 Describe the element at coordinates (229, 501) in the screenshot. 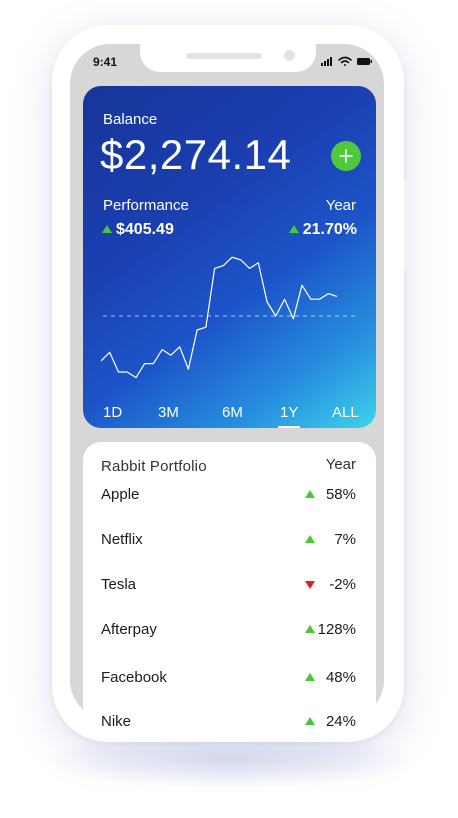

I see `portfolio-row-apple: Apple 58%` at that location.